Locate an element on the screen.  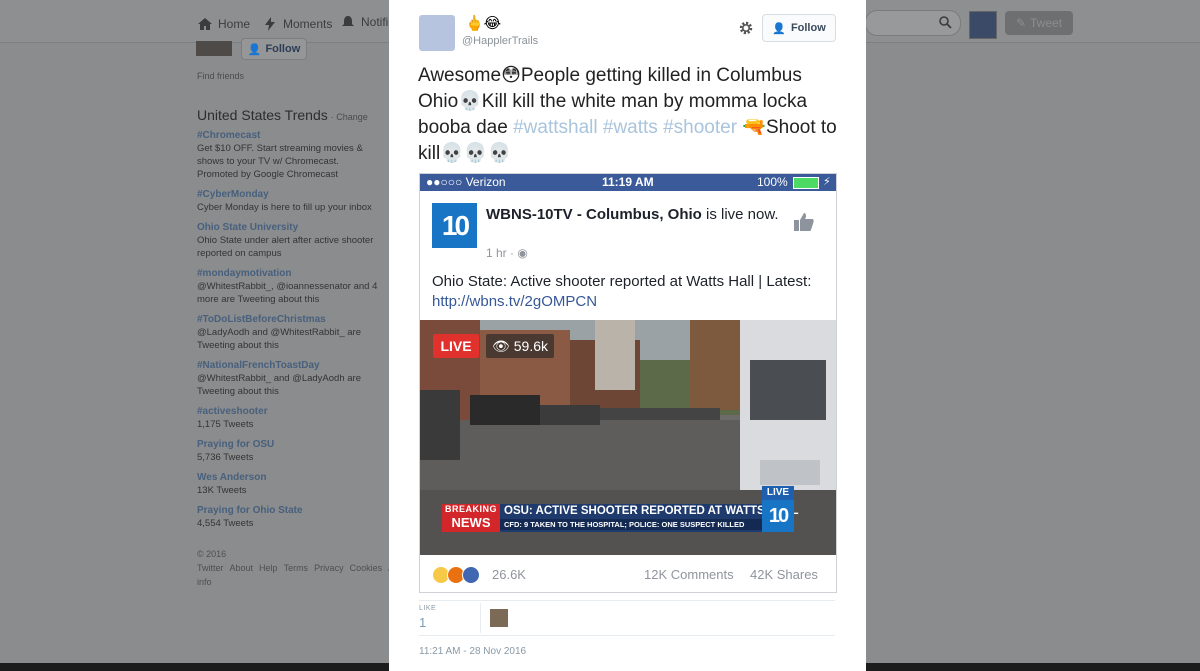
like-label: LIKE is located at coordinates (428, 608).